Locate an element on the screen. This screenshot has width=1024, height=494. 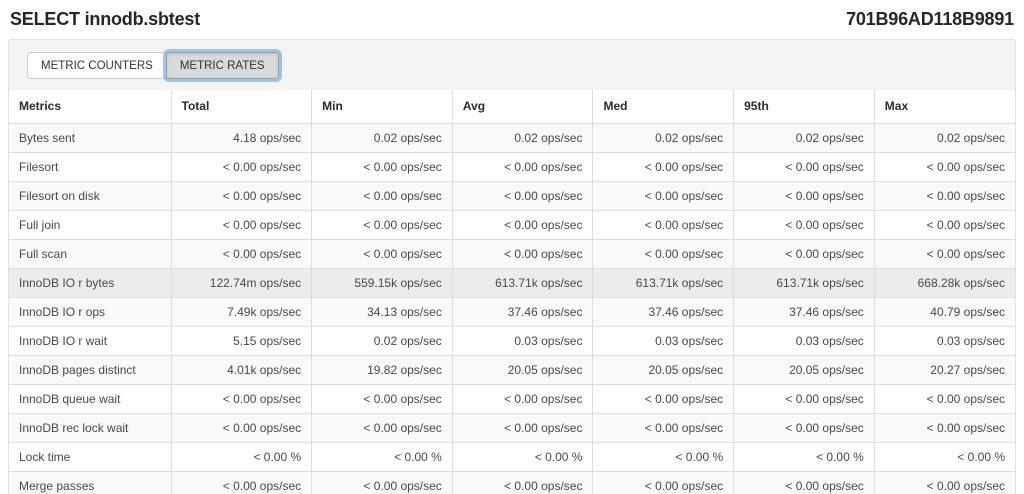
metric-95th-cell: 613.71k ops/sec is located at coordinates (804, 282).